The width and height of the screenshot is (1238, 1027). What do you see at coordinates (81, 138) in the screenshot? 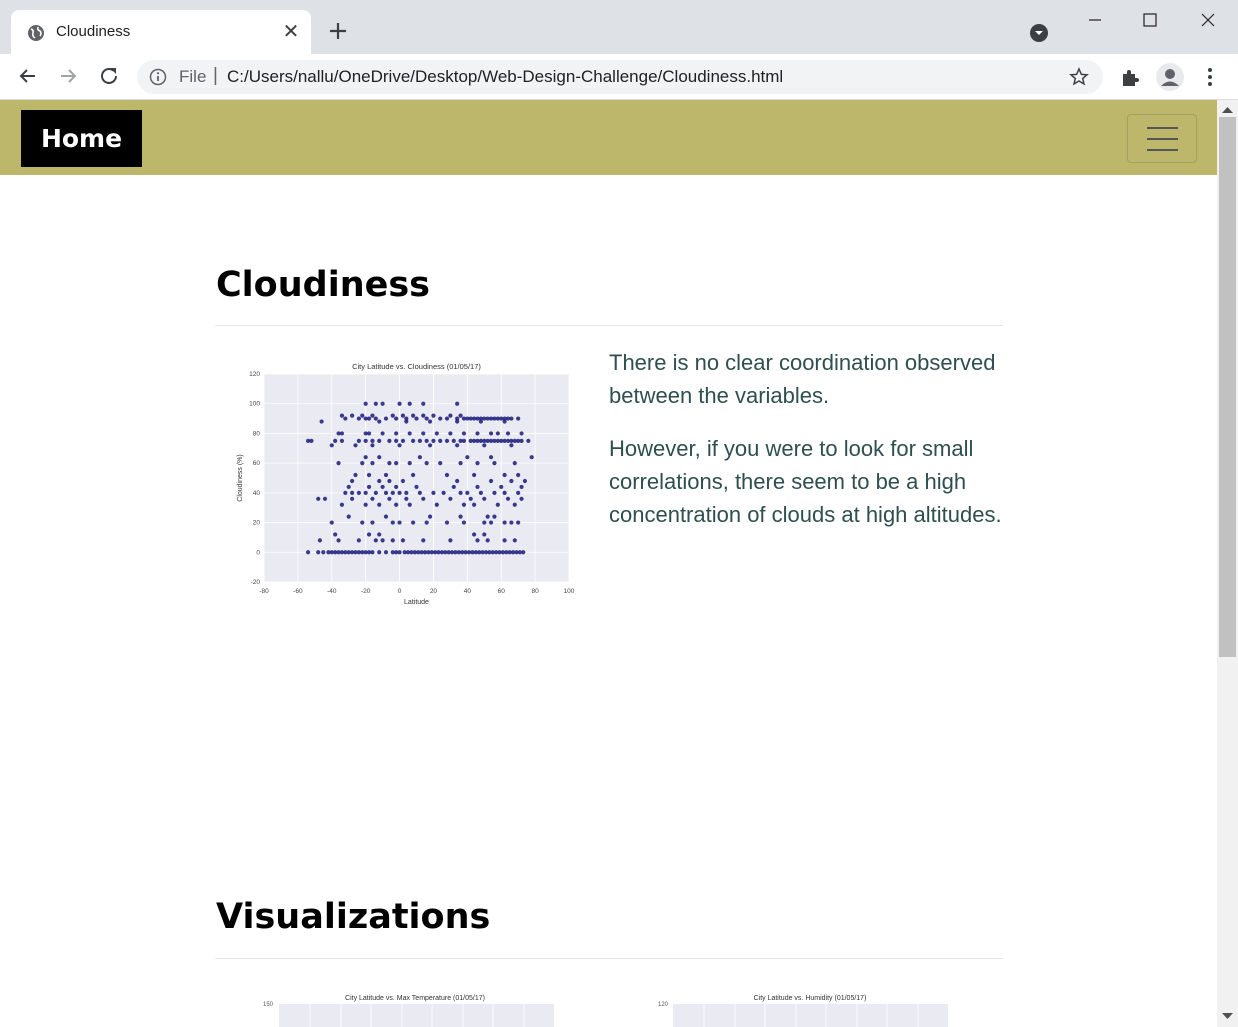
I see `home-link: Home` at bounding box center [81, 138].